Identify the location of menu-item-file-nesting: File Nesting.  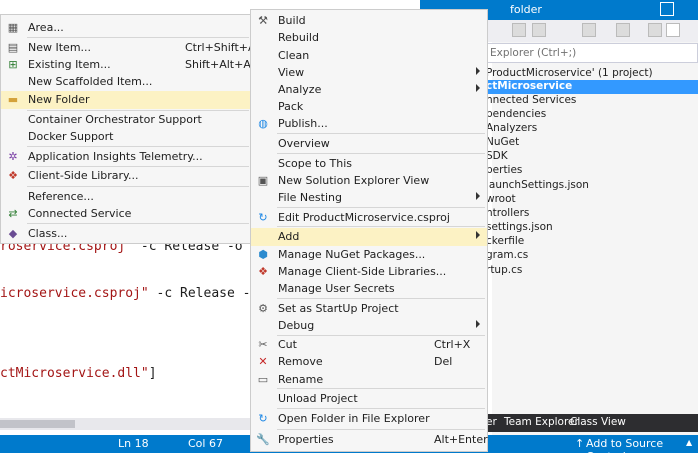
(369, 198).